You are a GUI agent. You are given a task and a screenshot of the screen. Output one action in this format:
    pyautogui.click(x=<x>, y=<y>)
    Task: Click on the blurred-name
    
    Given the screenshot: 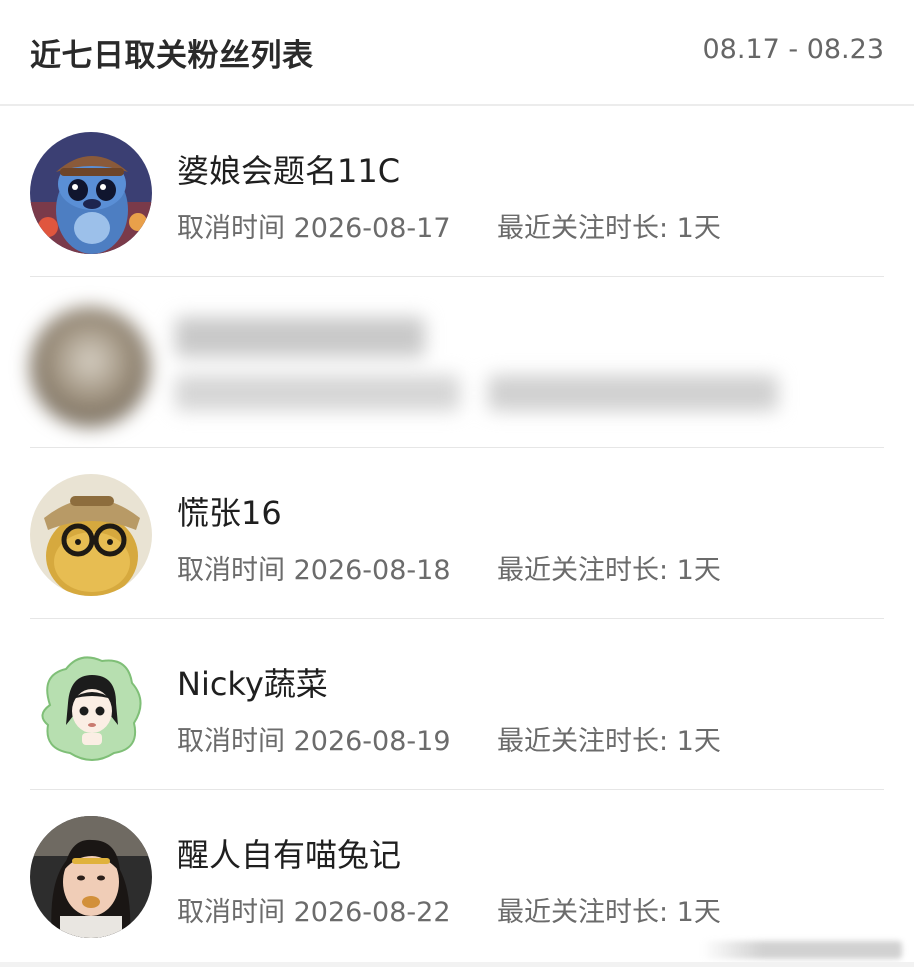 What is the action you would take?
    pyautogui.click(x=300, y=337)
    